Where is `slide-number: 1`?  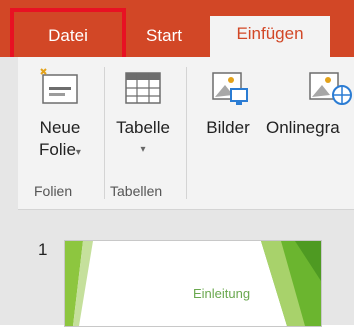 slide-number: 1 is located at coordinates (43, 249).